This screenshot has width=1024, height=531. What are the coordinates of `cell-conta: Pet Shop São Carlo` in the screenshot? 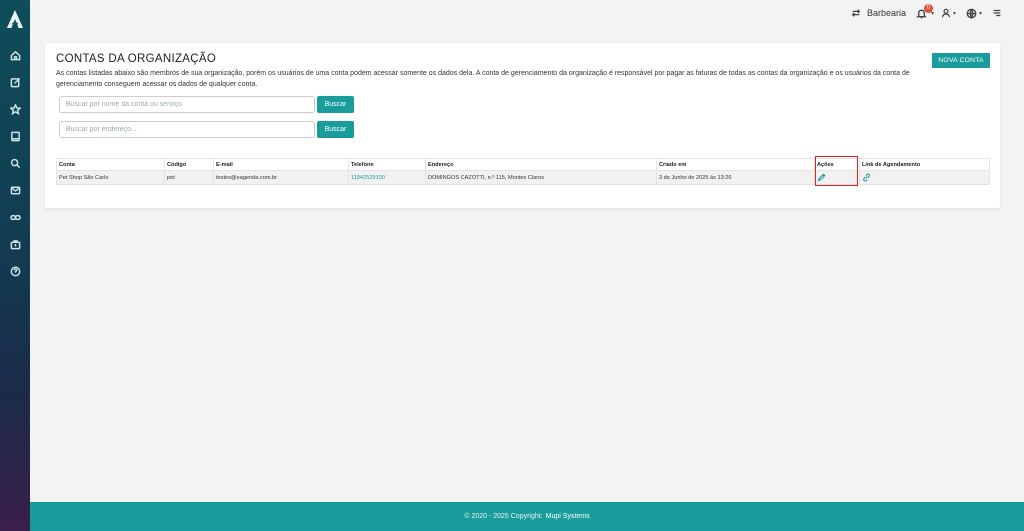 It's located at (110, 177).